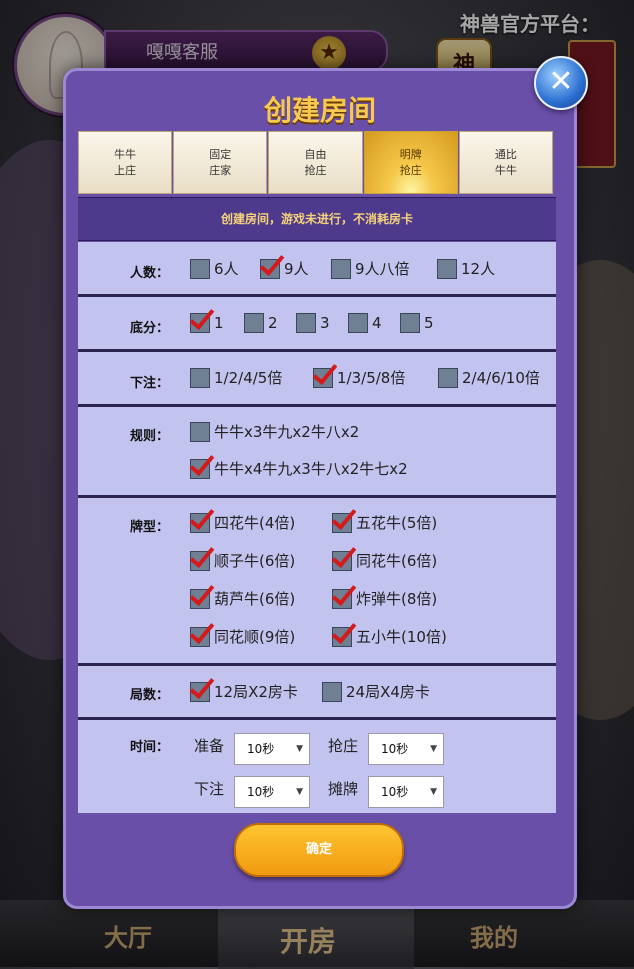  What do you see at coordinates (317, 219) in the screenshot?
I see `notice-banner: 创建房间，游戏未进行，不消耗房卡` at bounding box center [317, 219].